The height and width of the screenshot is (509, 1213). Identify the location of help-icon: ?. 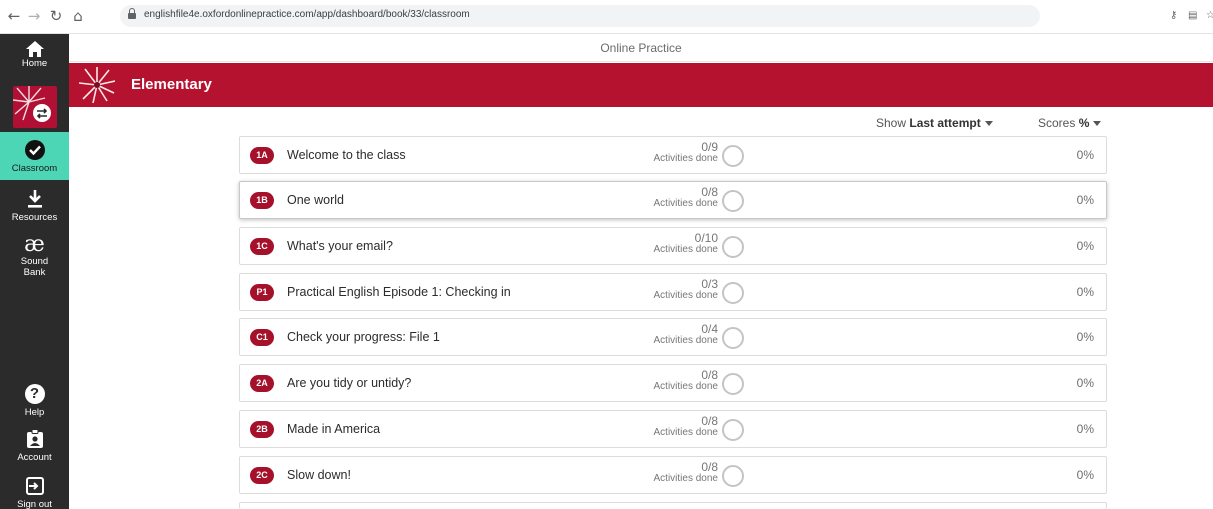
(34, 394).